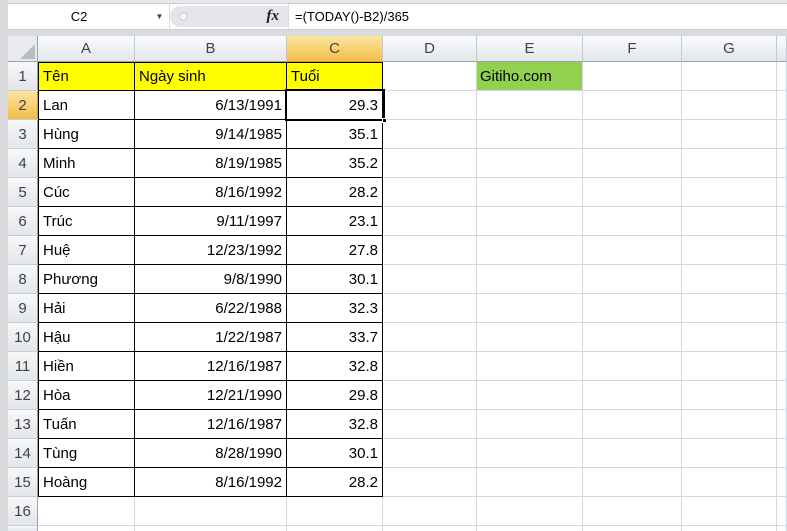  Describe the element at coordinates (211, 366) in the screenshot. I see `cell-birthdate: 12/16/1987` at that location.